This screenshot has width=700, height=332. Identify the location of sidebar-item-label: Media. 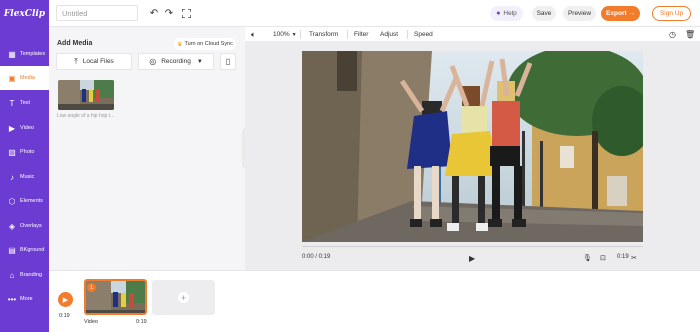
(27, 78).